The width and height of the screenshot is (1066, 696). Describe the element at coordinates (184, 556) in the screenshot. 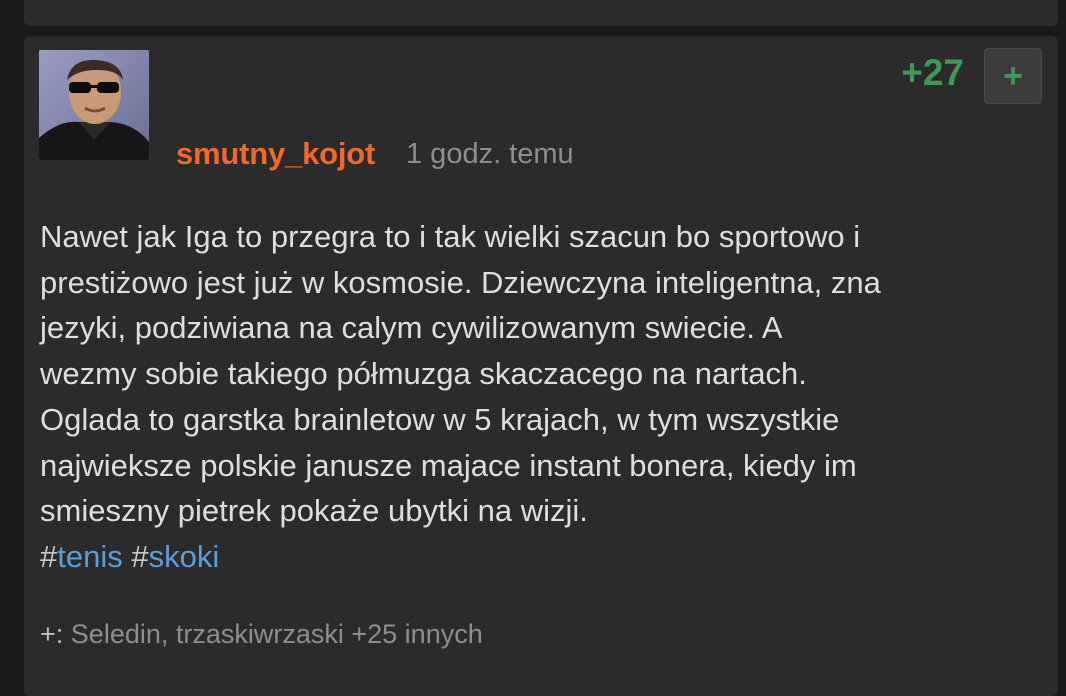

I see `tag-name: skoki` at that location.